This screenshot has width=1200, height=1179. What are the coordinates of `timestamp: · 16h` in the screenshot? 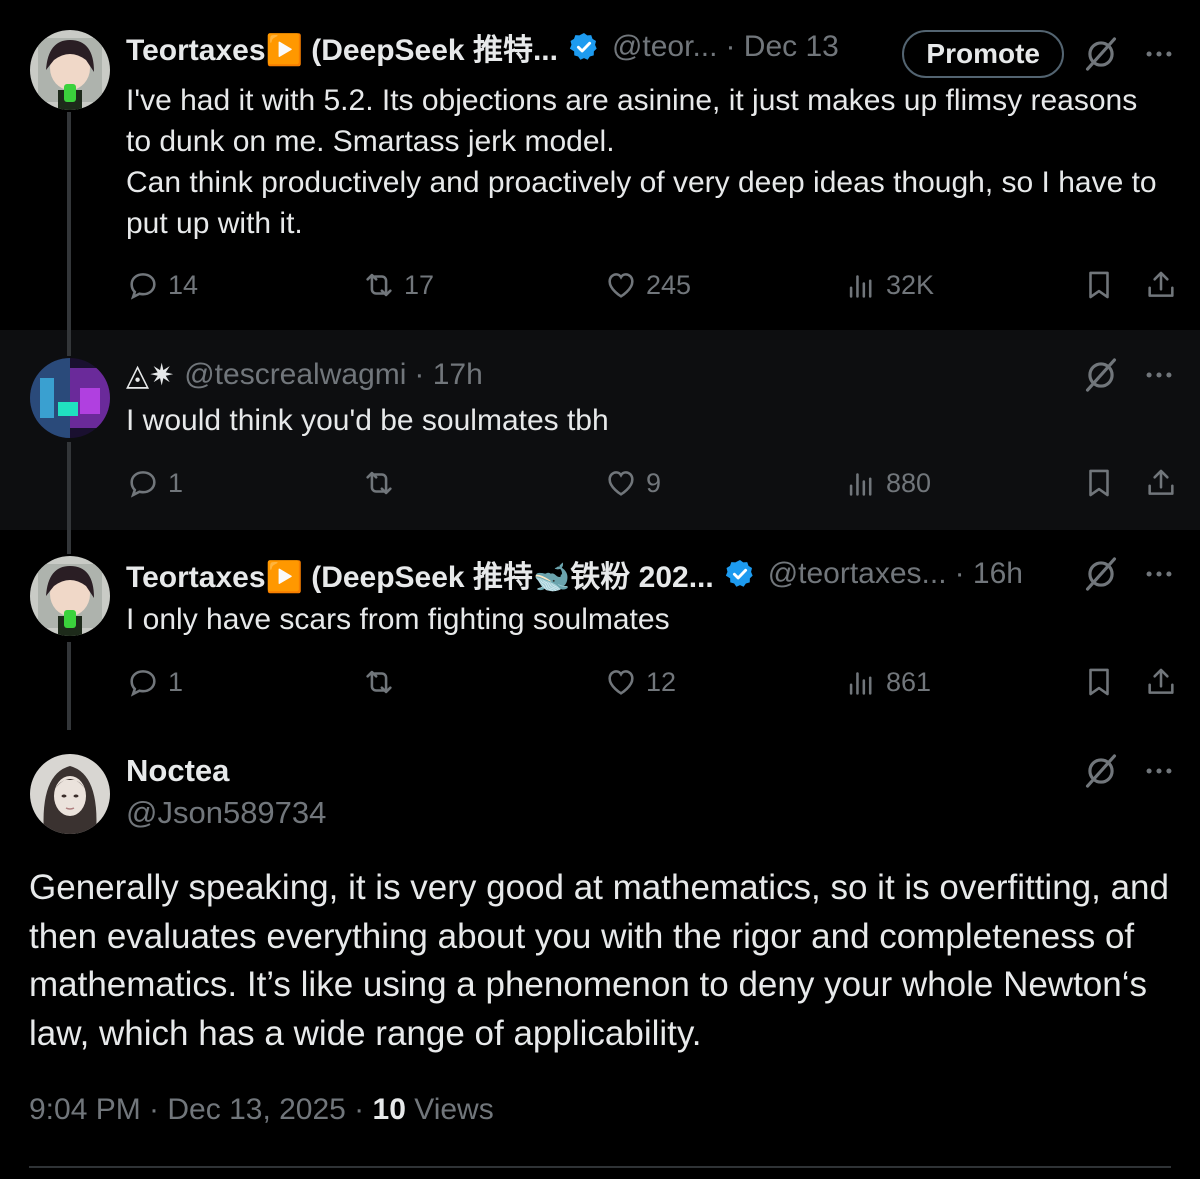 It's located at (989, 574).